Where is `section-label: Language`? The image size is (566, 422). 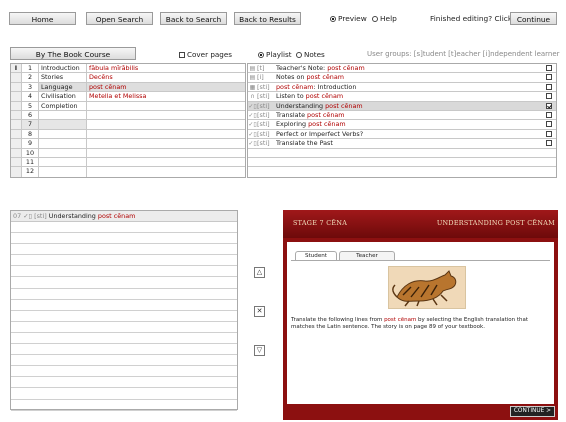
section-label: Language is located at coordinates (63, 87).